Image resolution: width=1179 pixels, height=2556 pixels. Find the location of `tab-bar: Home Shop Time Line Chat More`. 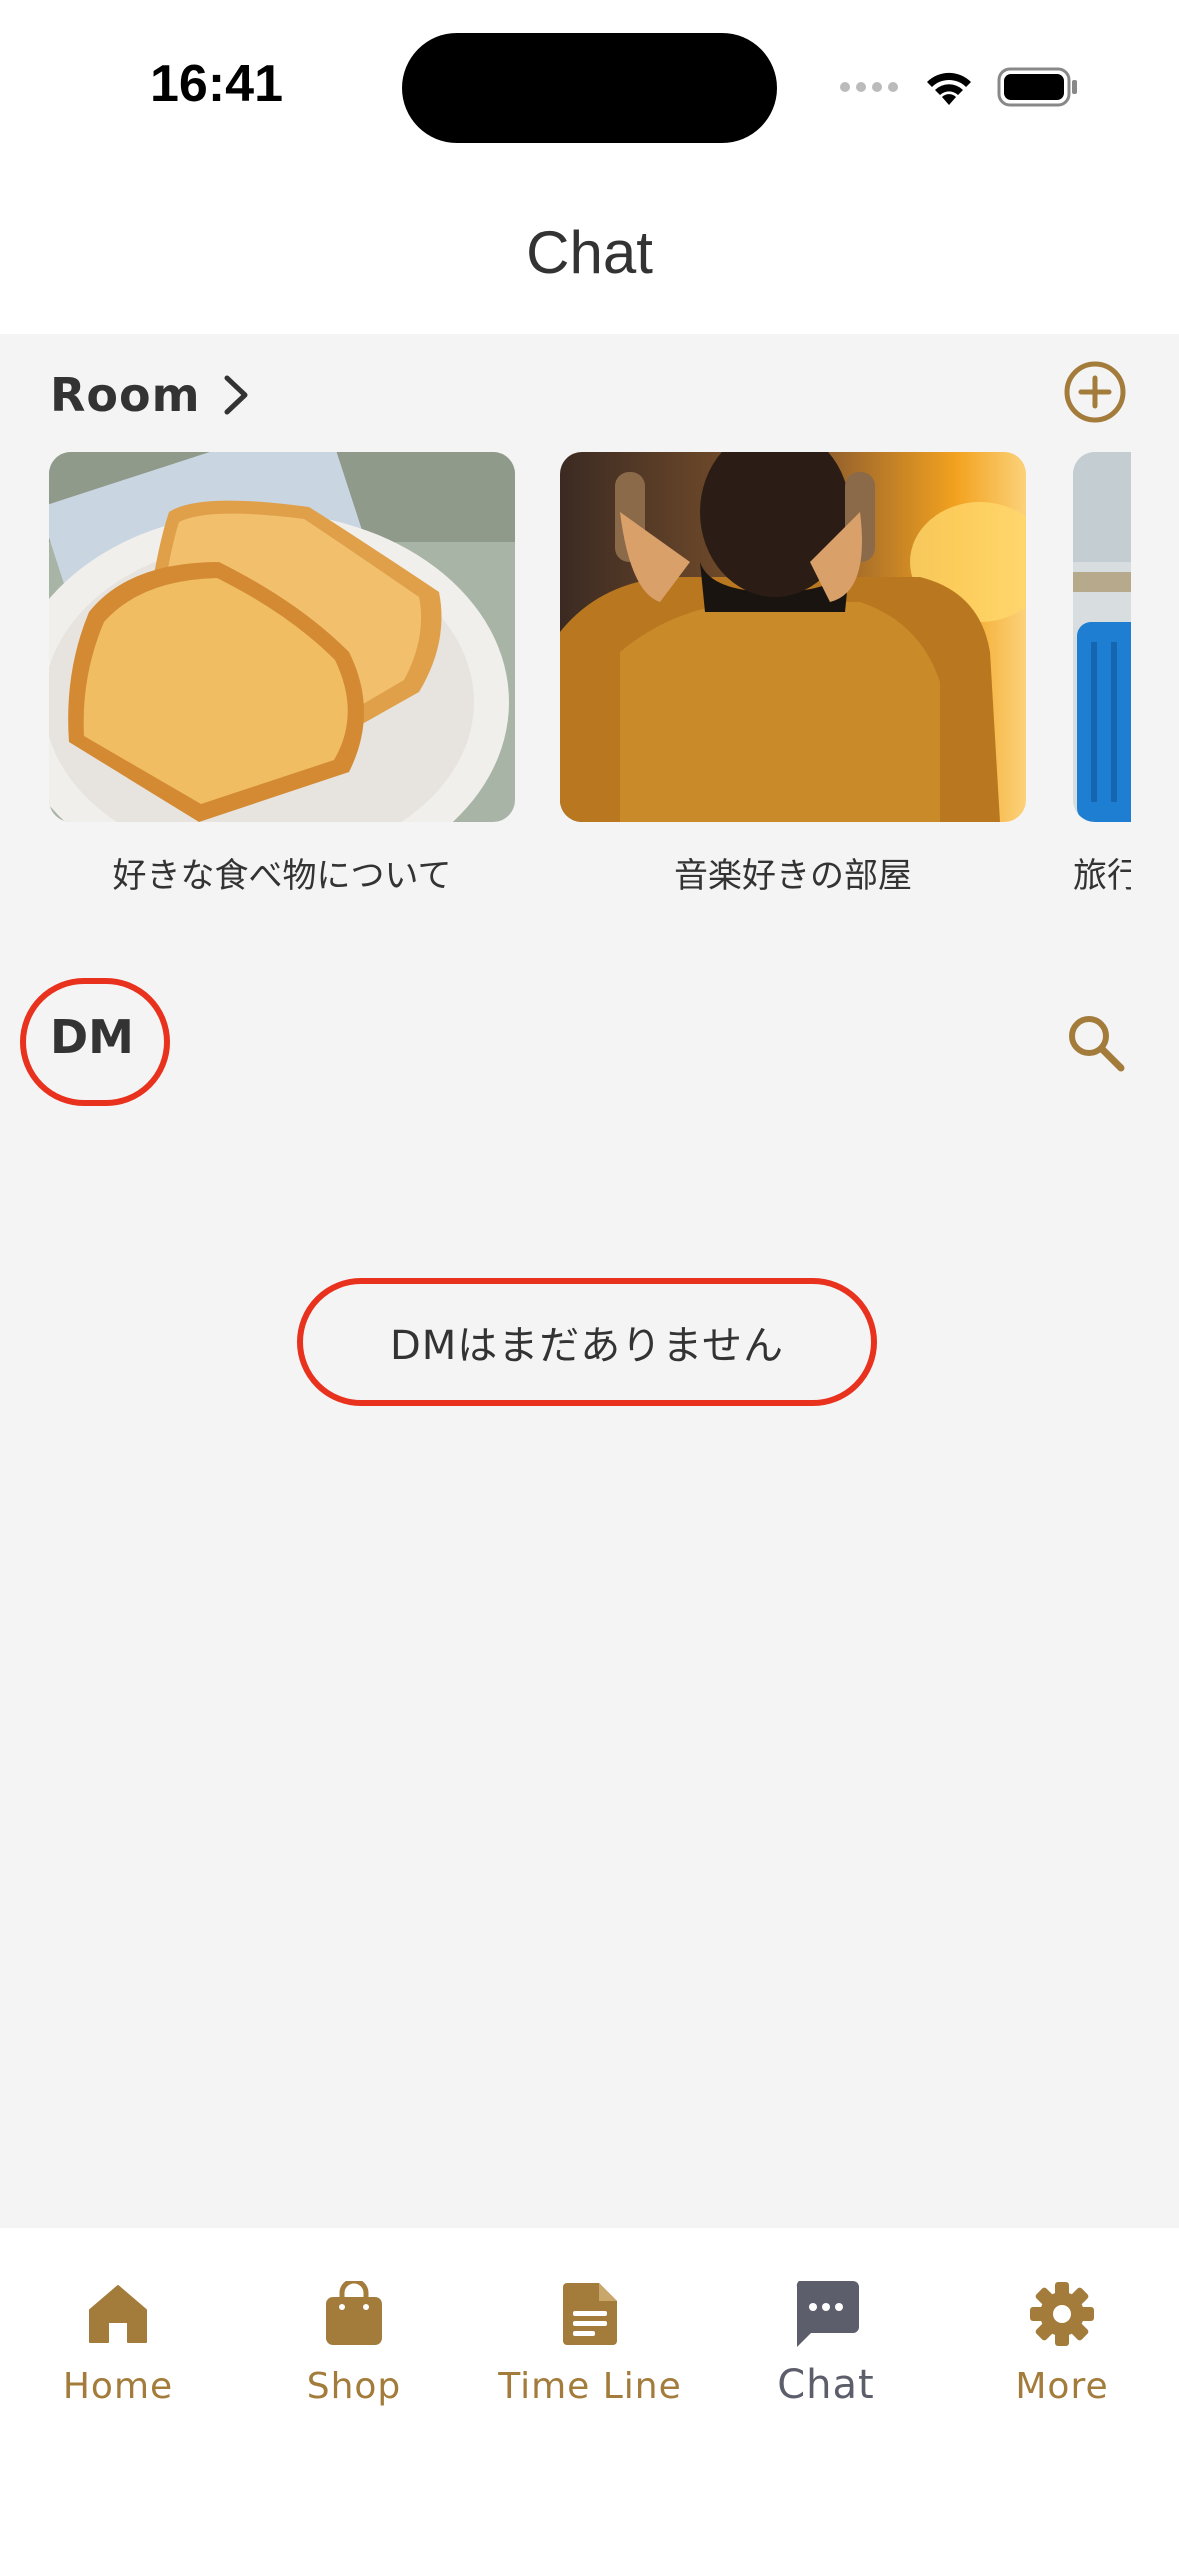

tab-bar: Home Shop Time Line Chat More is located at coordinates (589, 2392).